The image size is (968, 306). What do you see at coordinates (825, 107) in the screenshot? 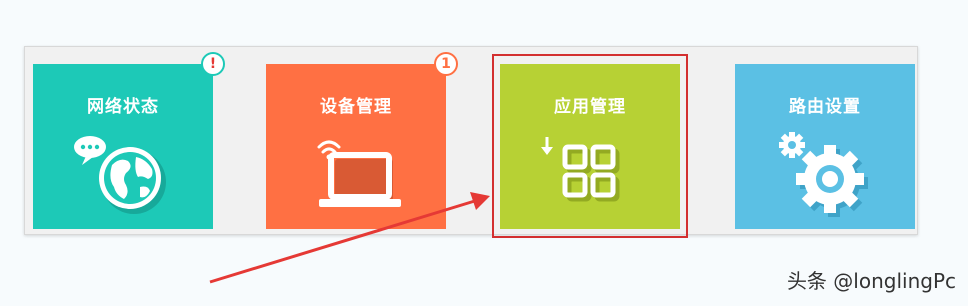
I see `tile-router-settings-label: 路由设置` at bounding box center [825, 107].